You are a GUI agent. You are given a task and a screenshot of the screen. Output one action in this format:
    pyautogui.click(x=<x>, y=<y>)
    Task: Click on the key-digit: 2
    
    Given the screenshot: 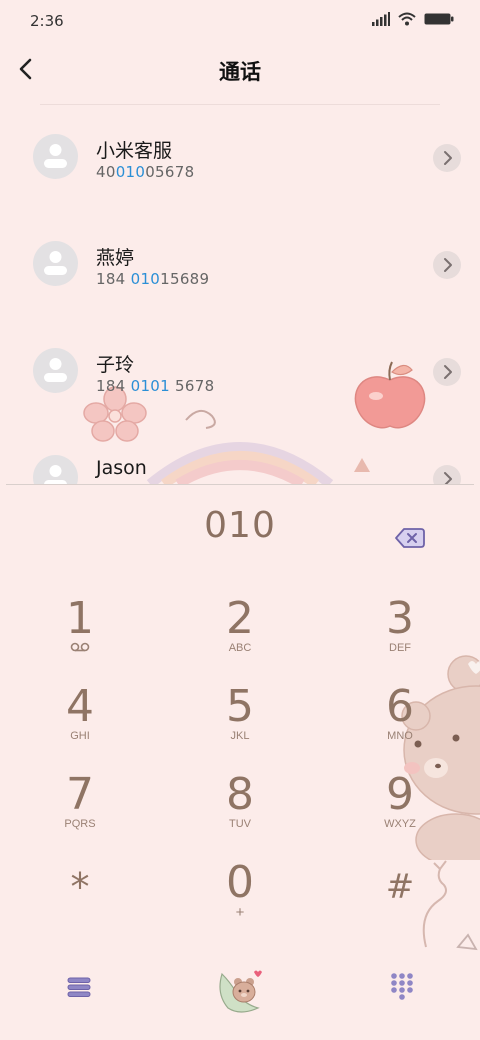 What is the action you would take?
    pyautogui.click(x=240, y=618)
    